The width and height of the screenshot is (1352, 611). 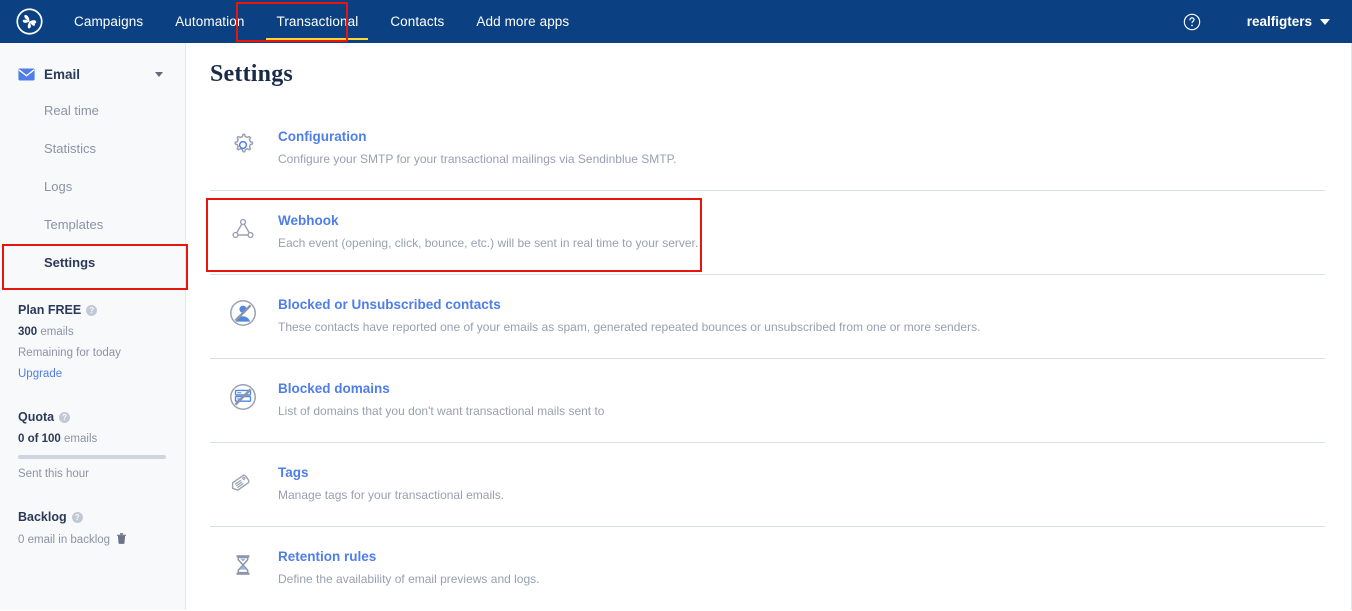 What do you see at coordinates (79, 439) in the screenshot?
I see `quota-used-unit: emails` at bounding box center [79, 439].